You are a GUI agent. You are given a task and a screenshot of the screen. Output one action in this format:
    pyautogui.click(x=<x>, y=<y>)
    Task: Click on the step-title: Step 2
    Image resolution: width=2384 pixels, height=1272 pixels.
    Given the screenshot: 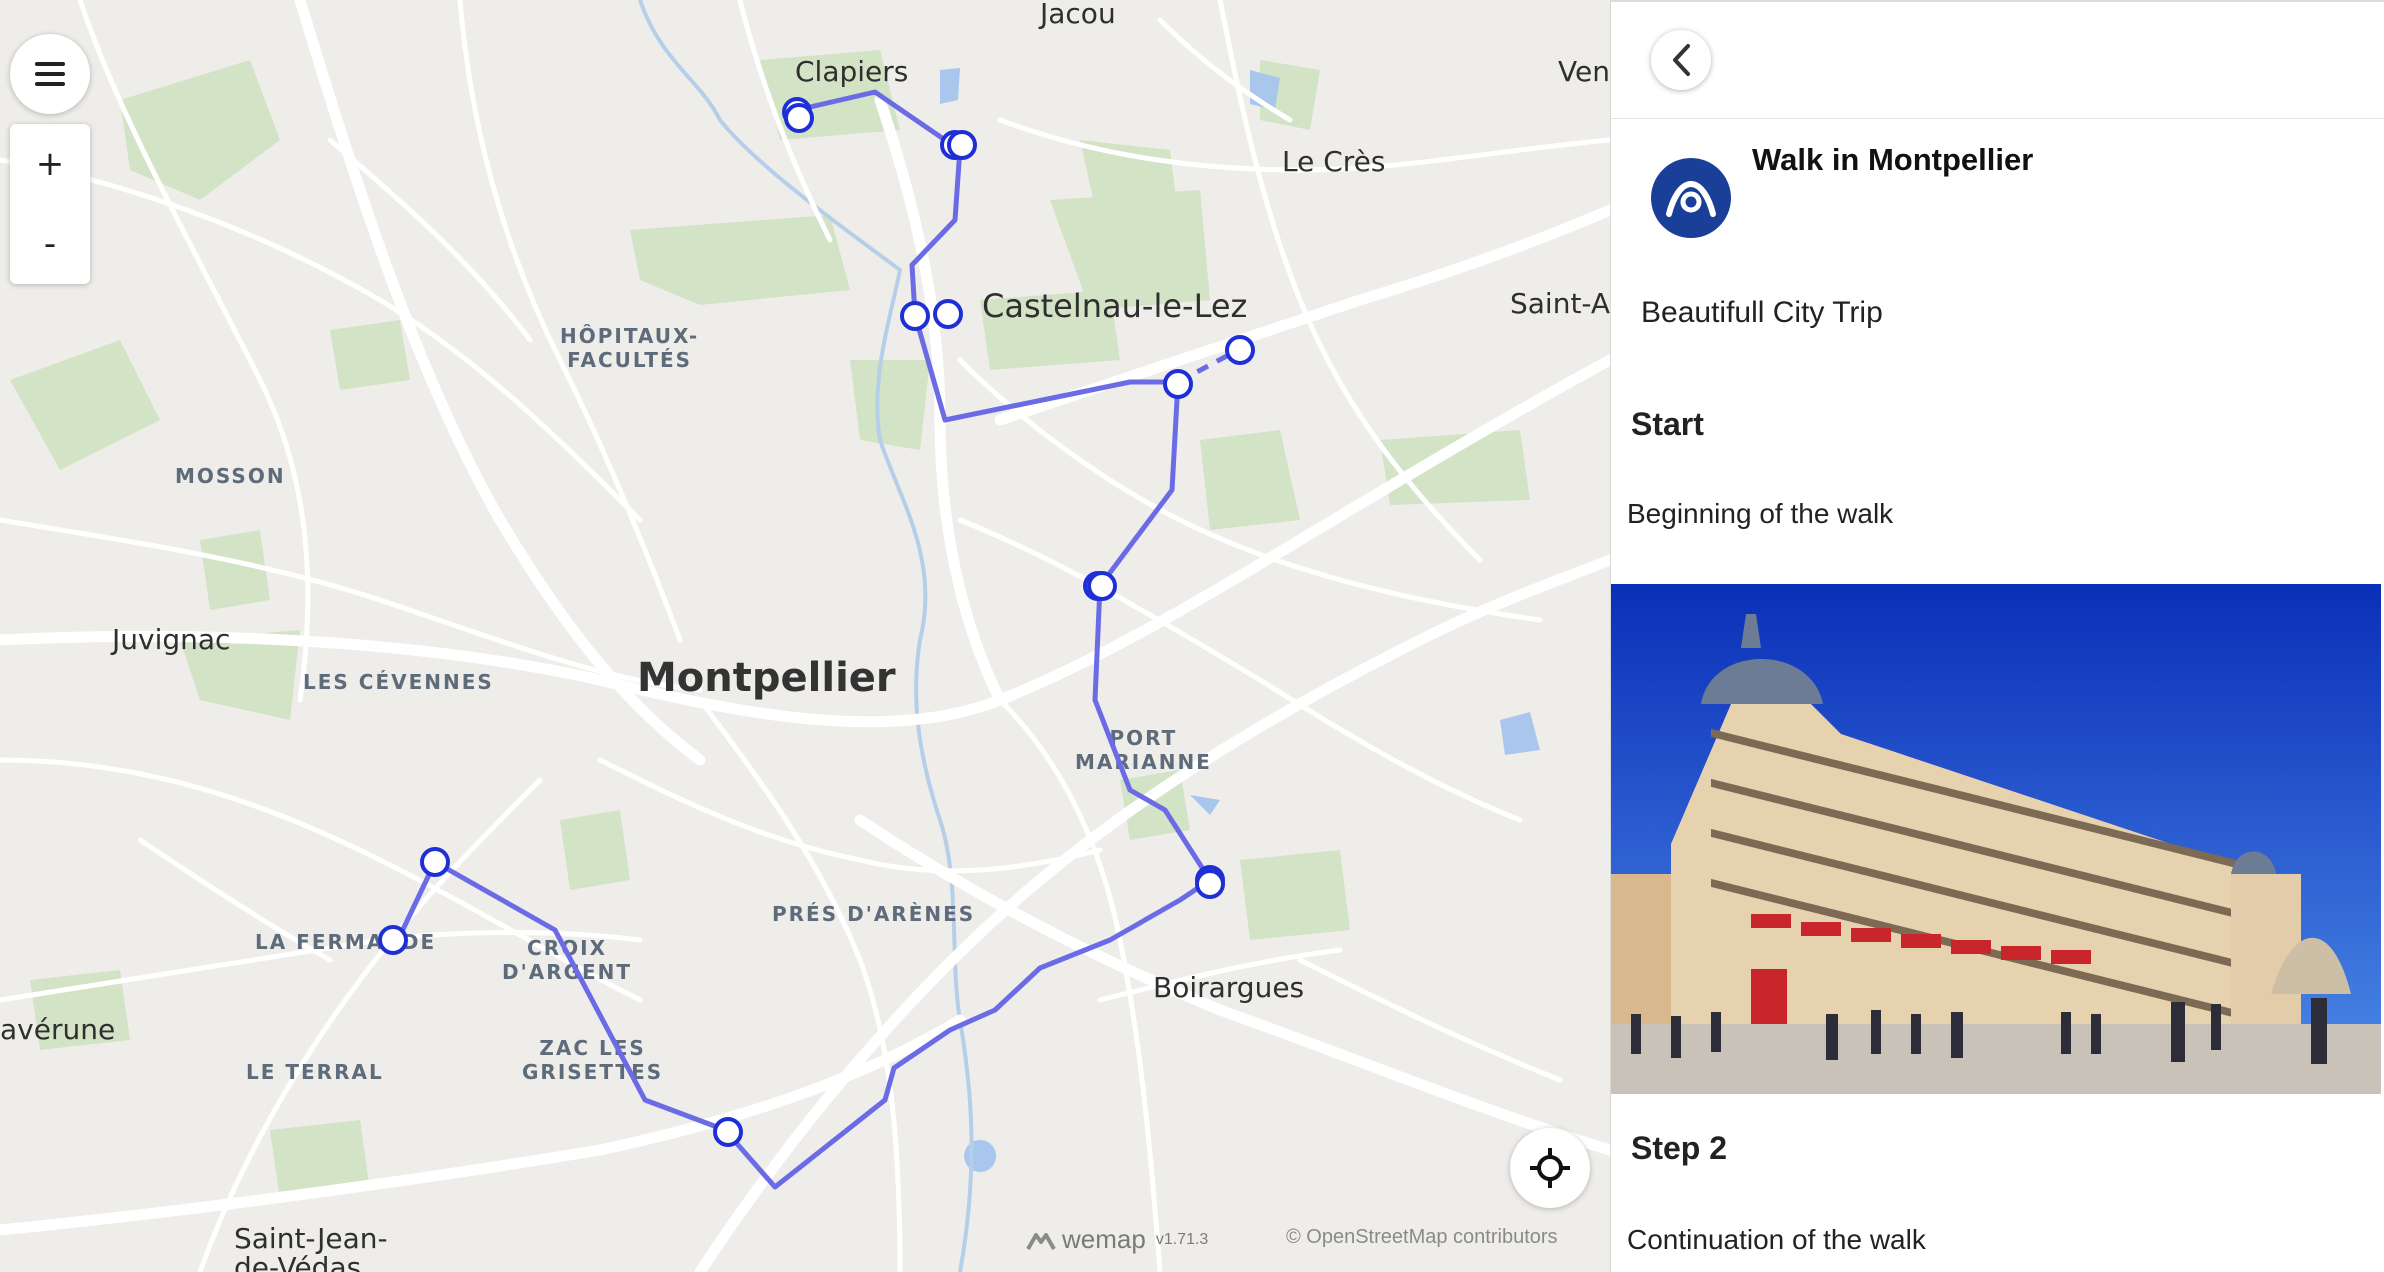 What is the action you would take?
    pyautogui.click(x=1679, y=1148)
    